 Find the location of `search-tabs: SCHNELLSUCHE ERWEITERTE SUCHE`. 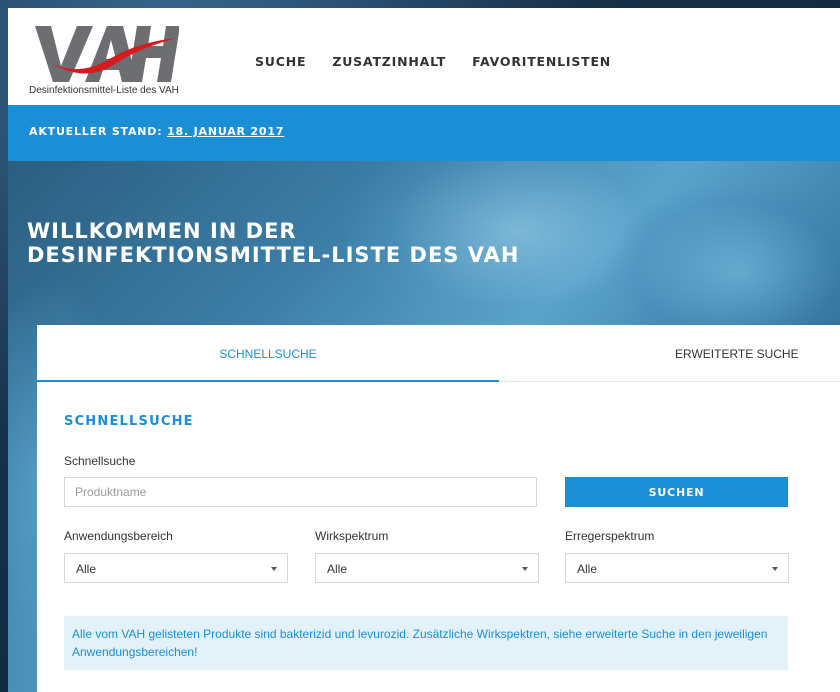

search-tabs: SCHNELLSUCHE ERWEITERTE SUCHE is located at coordinates (438, 353).